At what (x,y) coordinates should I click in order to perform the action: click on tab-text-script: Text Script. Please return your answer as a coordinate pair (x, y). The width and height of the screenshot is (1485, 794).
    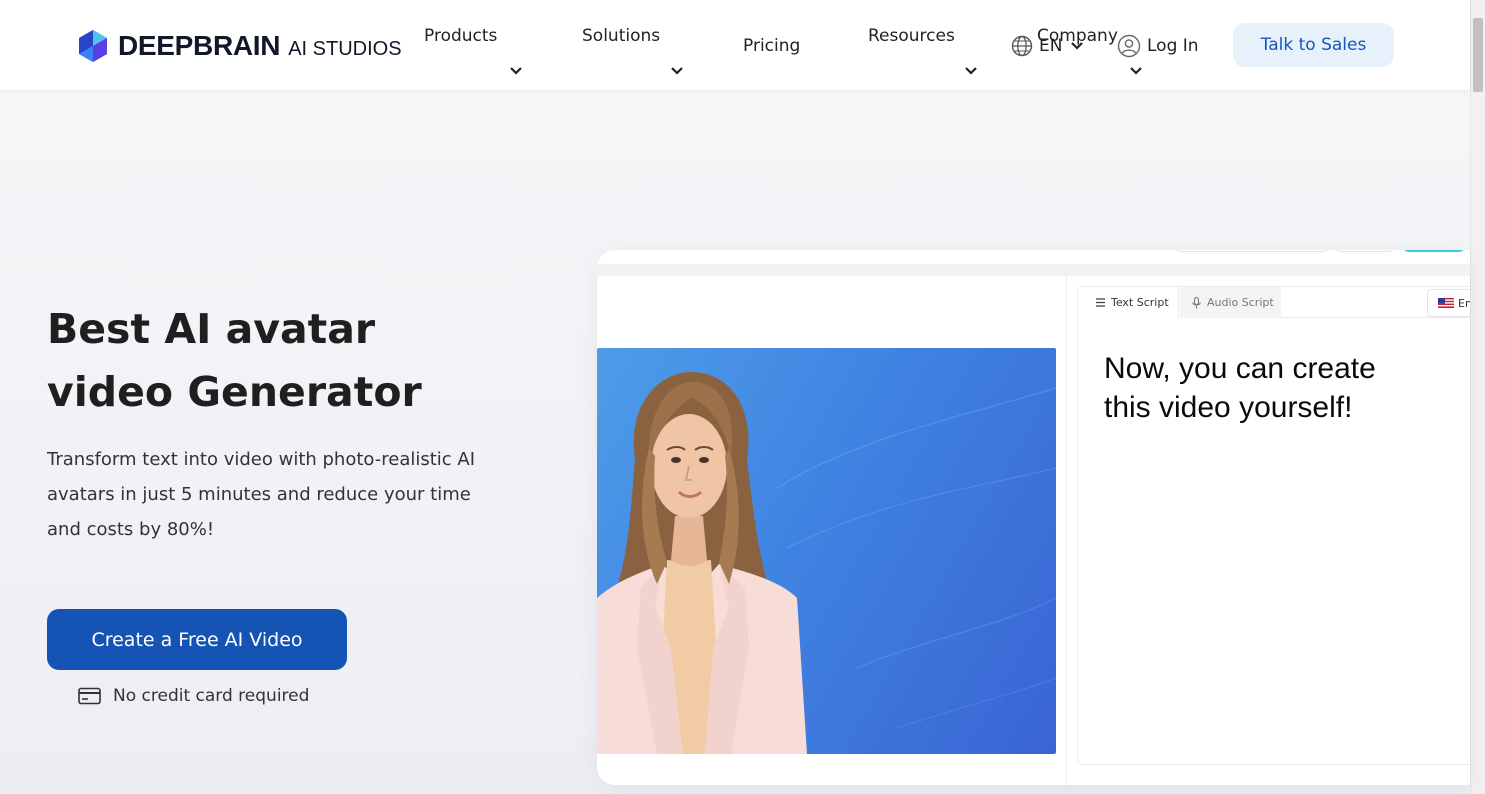
    Looking at the image, I should click on (1128, 302).